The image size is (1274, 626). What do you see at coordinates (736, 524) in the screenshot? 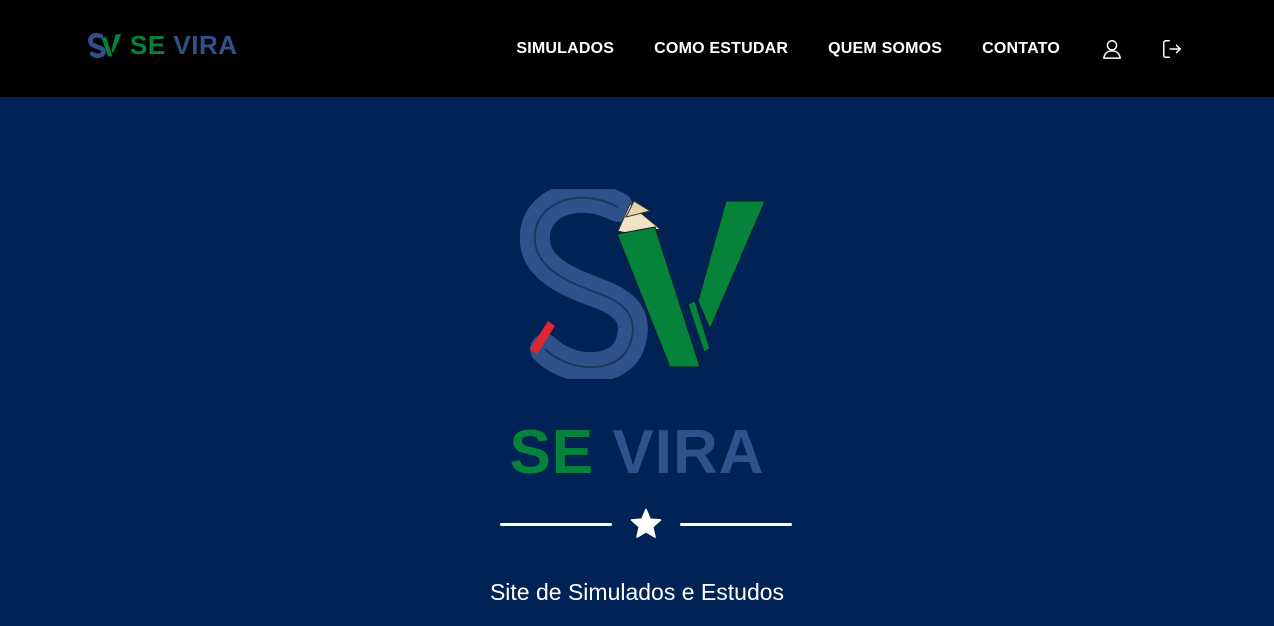
I see `divider-line-right` at bounding box center [736, 524].